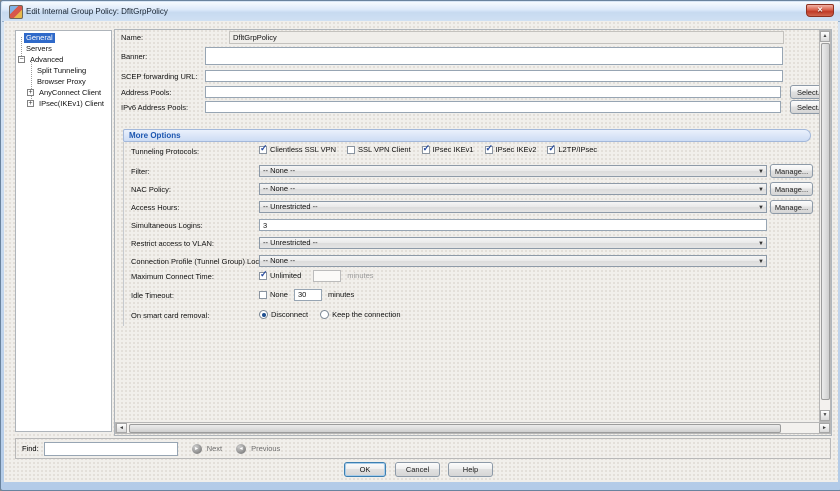  Describe the element at coordinates (820, 10) in the screenshot. I see `close-icon: ✕` at that location.